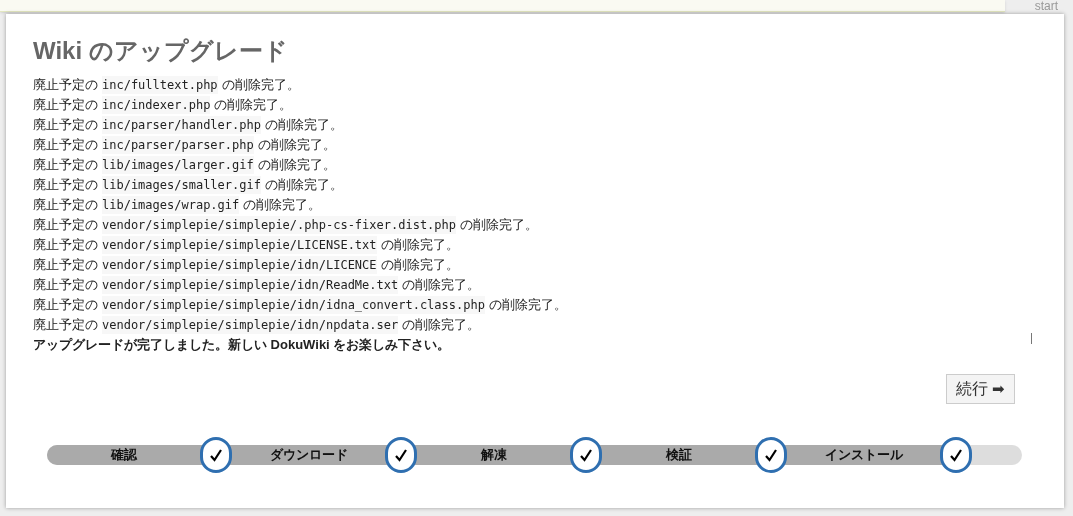 The image size is (1073, 516). Describe the element at coordinates (160, 85) in the screenshot. I see `file-path: inc/fulltext.php` at that location.